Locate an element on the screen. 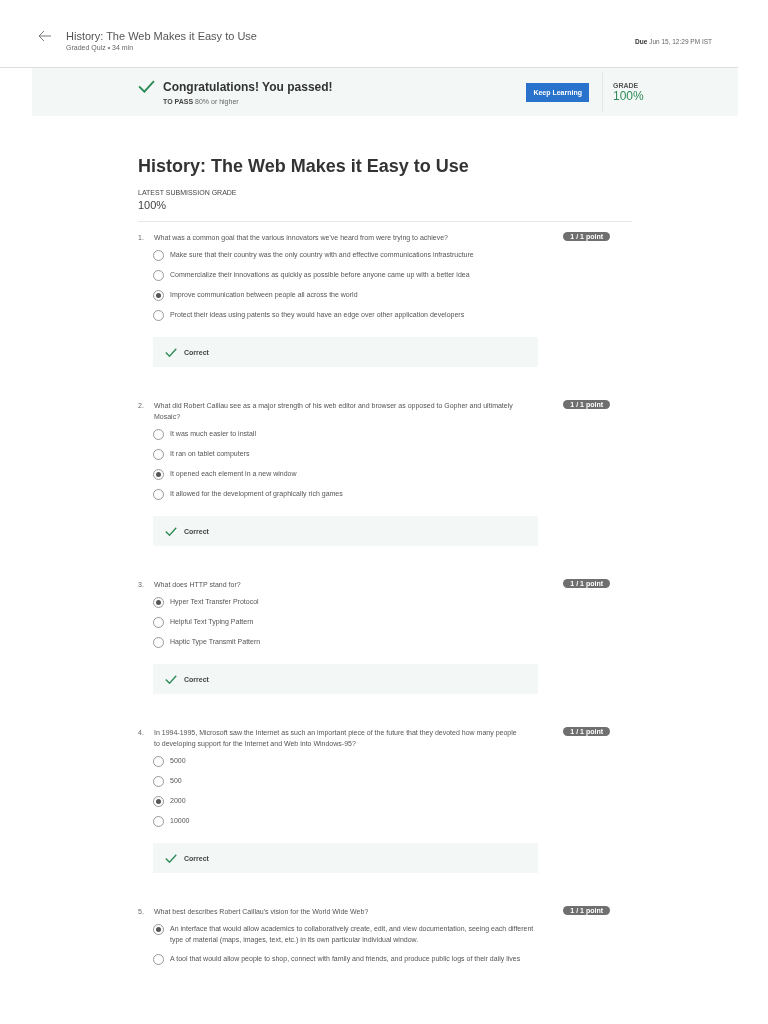  grade-value: 100% is located at coordinates (629, 95).